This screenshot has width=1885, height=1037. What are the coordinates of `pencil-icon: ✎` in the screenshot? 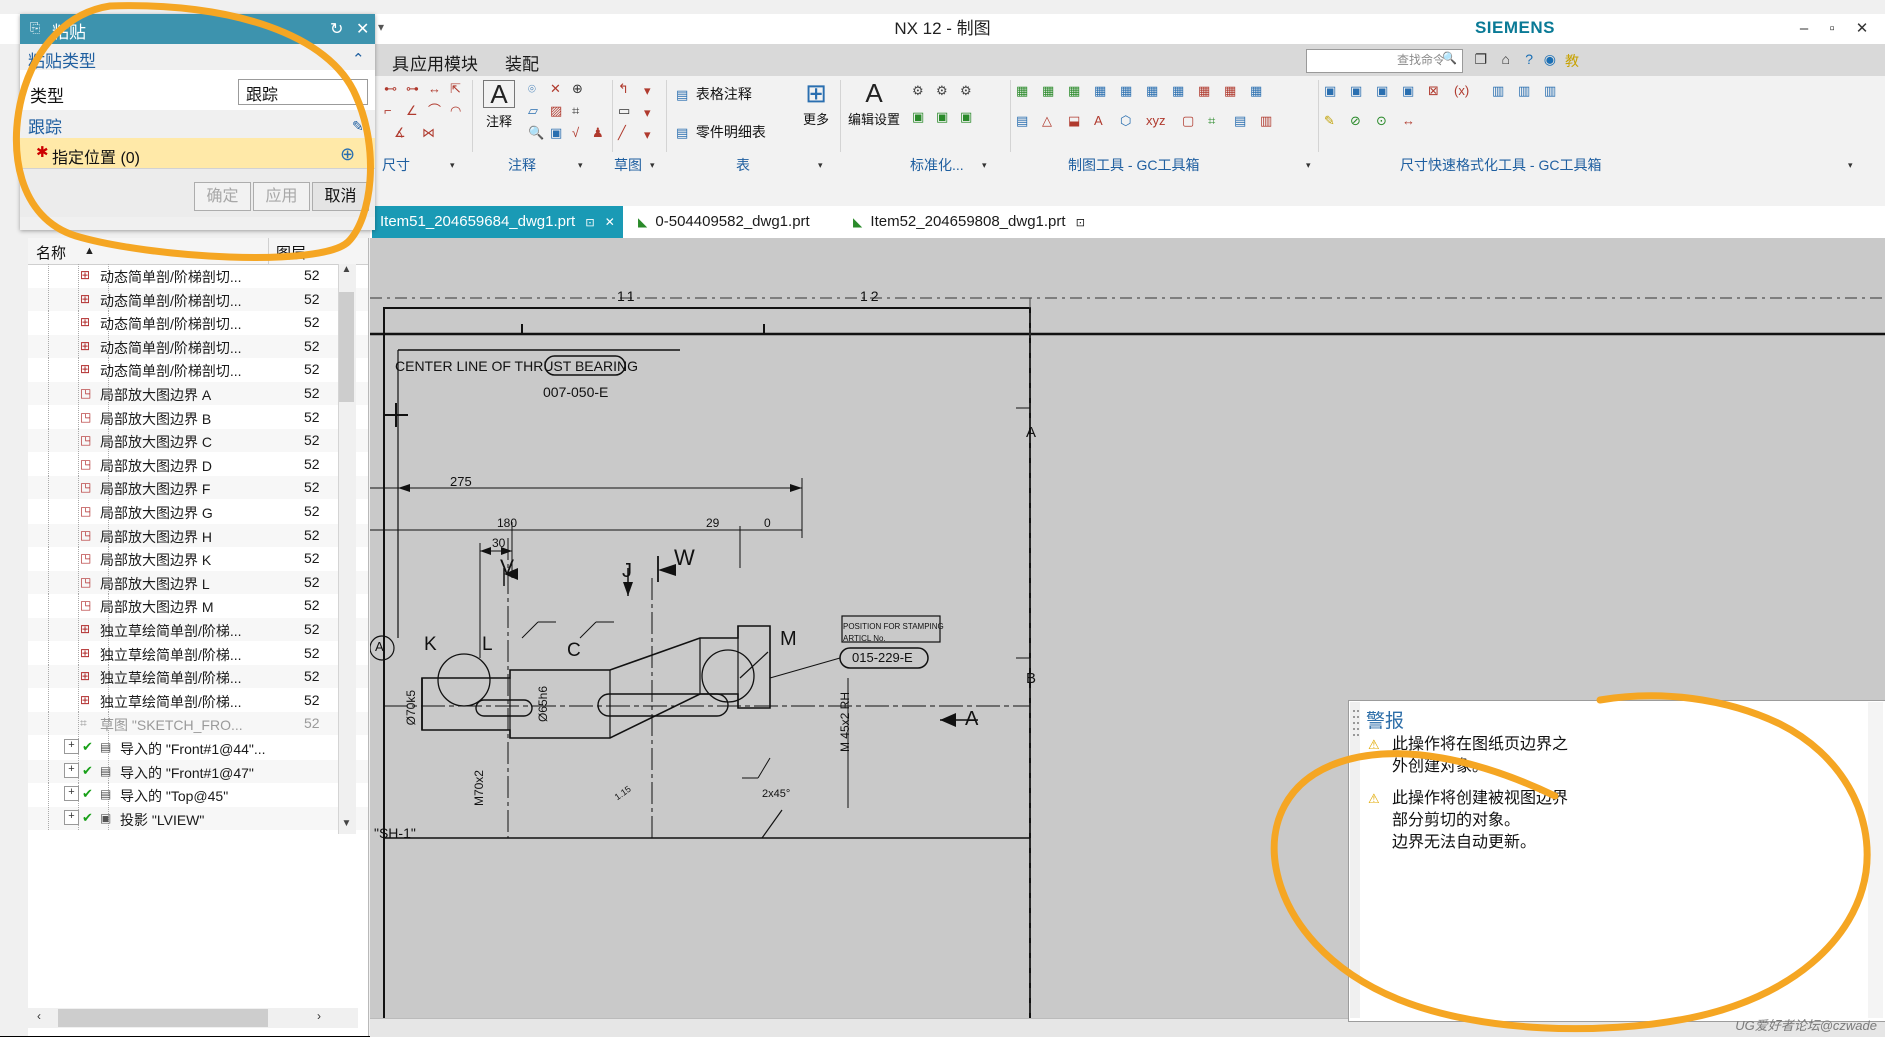 It's located at (358, 126).